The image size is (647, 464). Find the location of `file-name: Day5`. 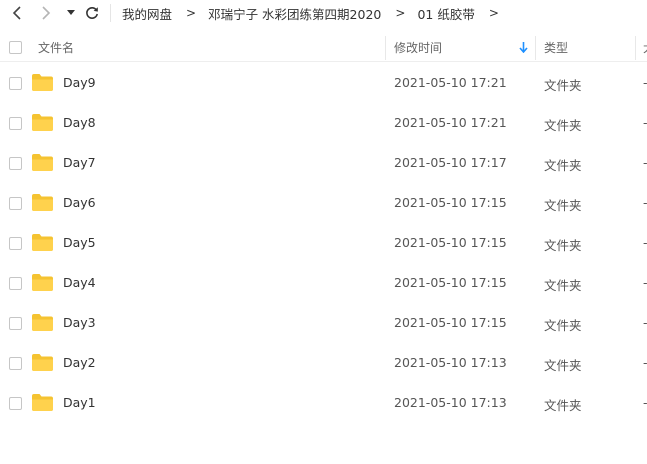

file-name: Day5 is located at coordinates (79, 242).